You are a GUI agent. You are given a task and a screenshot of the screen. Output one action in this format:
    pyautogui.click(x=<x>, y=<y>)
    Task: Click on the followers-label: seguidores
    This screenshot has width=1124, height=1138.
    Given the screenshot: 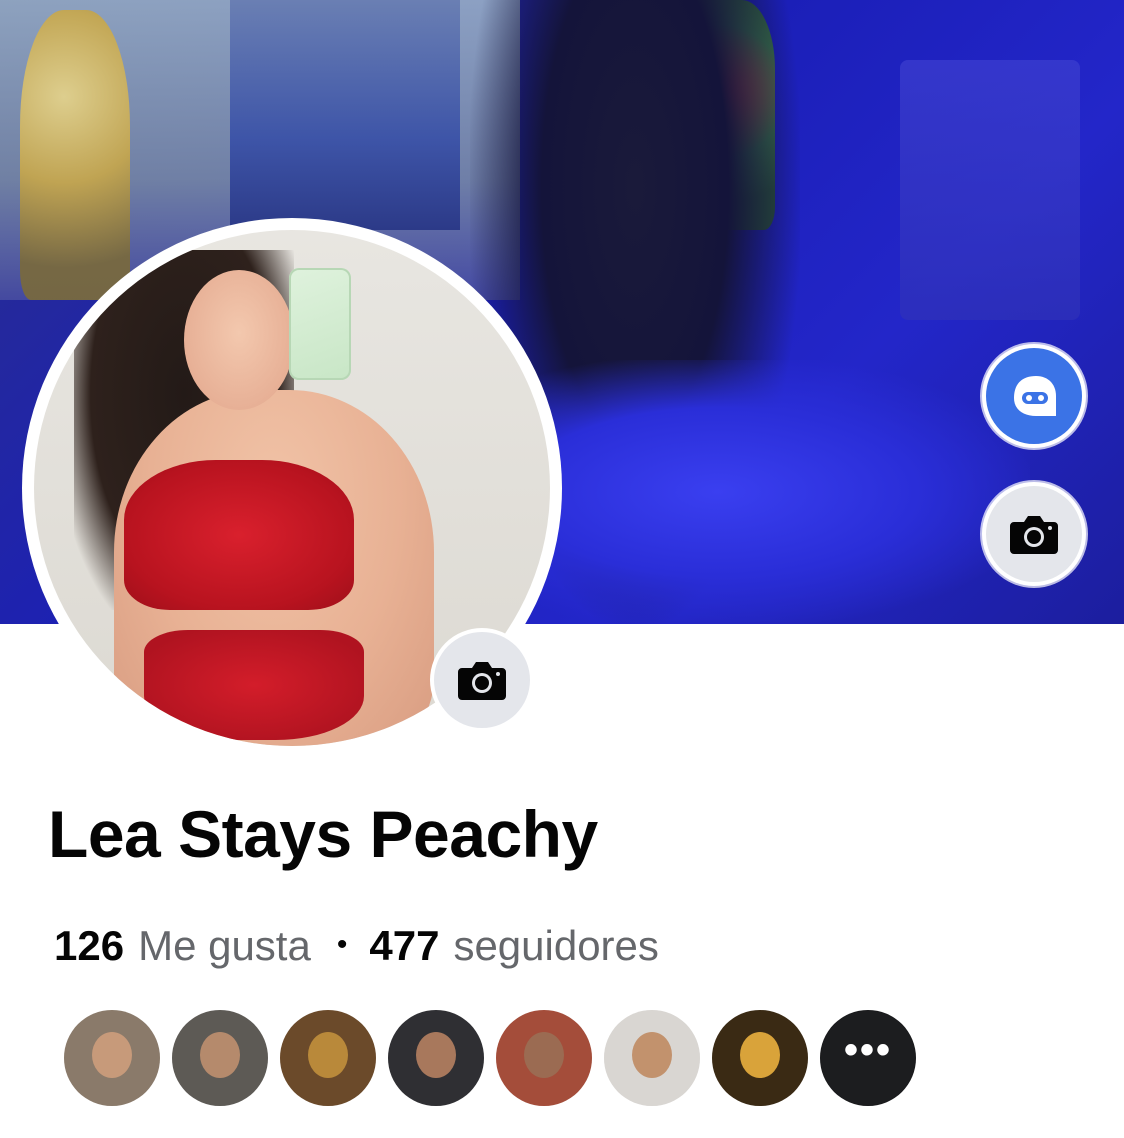 What is the action you would take?
    pyautogui.click(x=555, y=946)
    